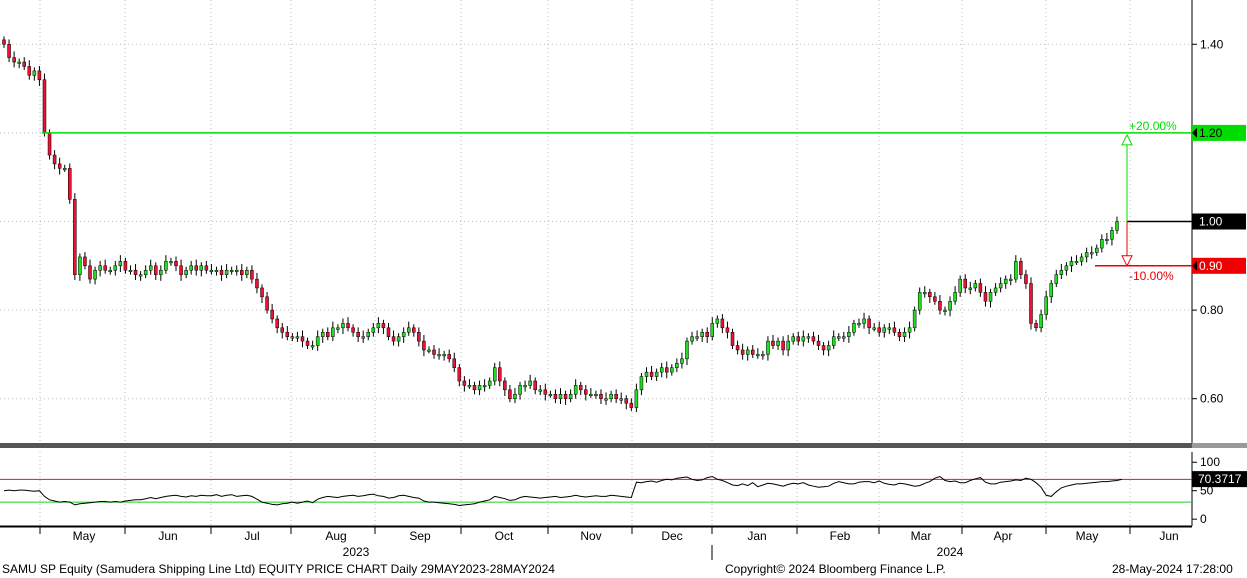 The width and height of the screenshot is (1247, 578). What do you see at coordinates (950, 552) in the screenshot?
I see `year-label: 2024` at bounding box center [950, 552].